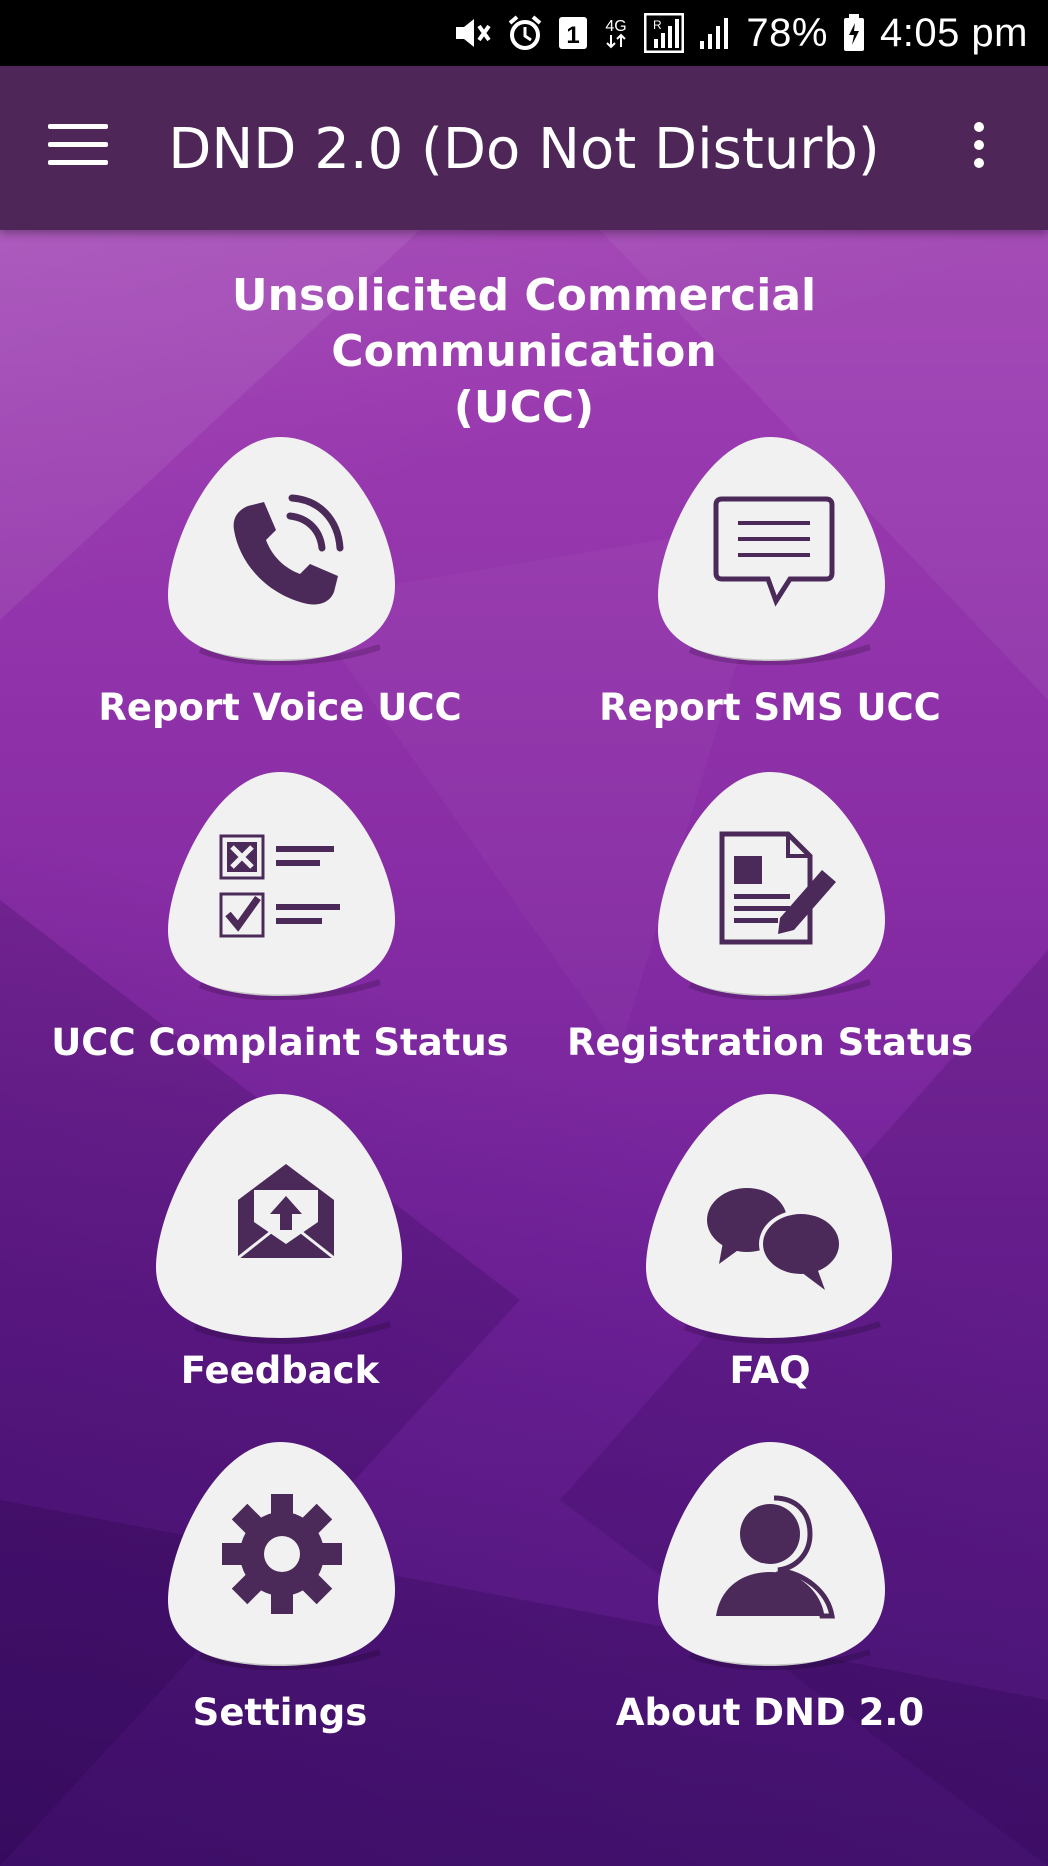 The width and height of the screenshot is (1048, 1866). I want to click on about-dnd-button: About DND 2.0, so click(770, 1590).